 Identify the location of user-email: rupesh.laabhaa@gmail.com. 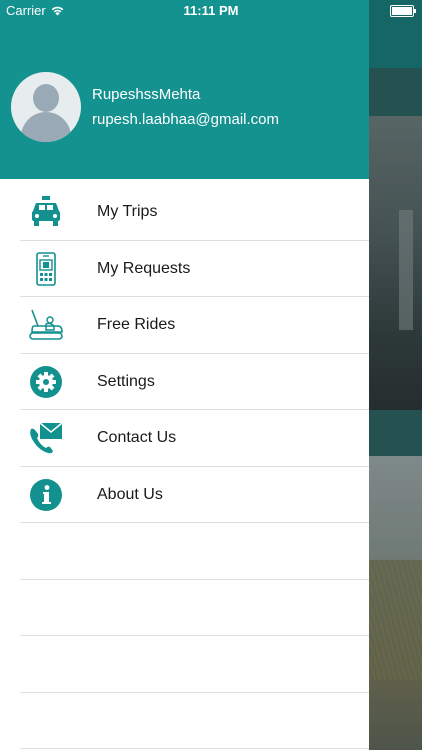
(185, 119).